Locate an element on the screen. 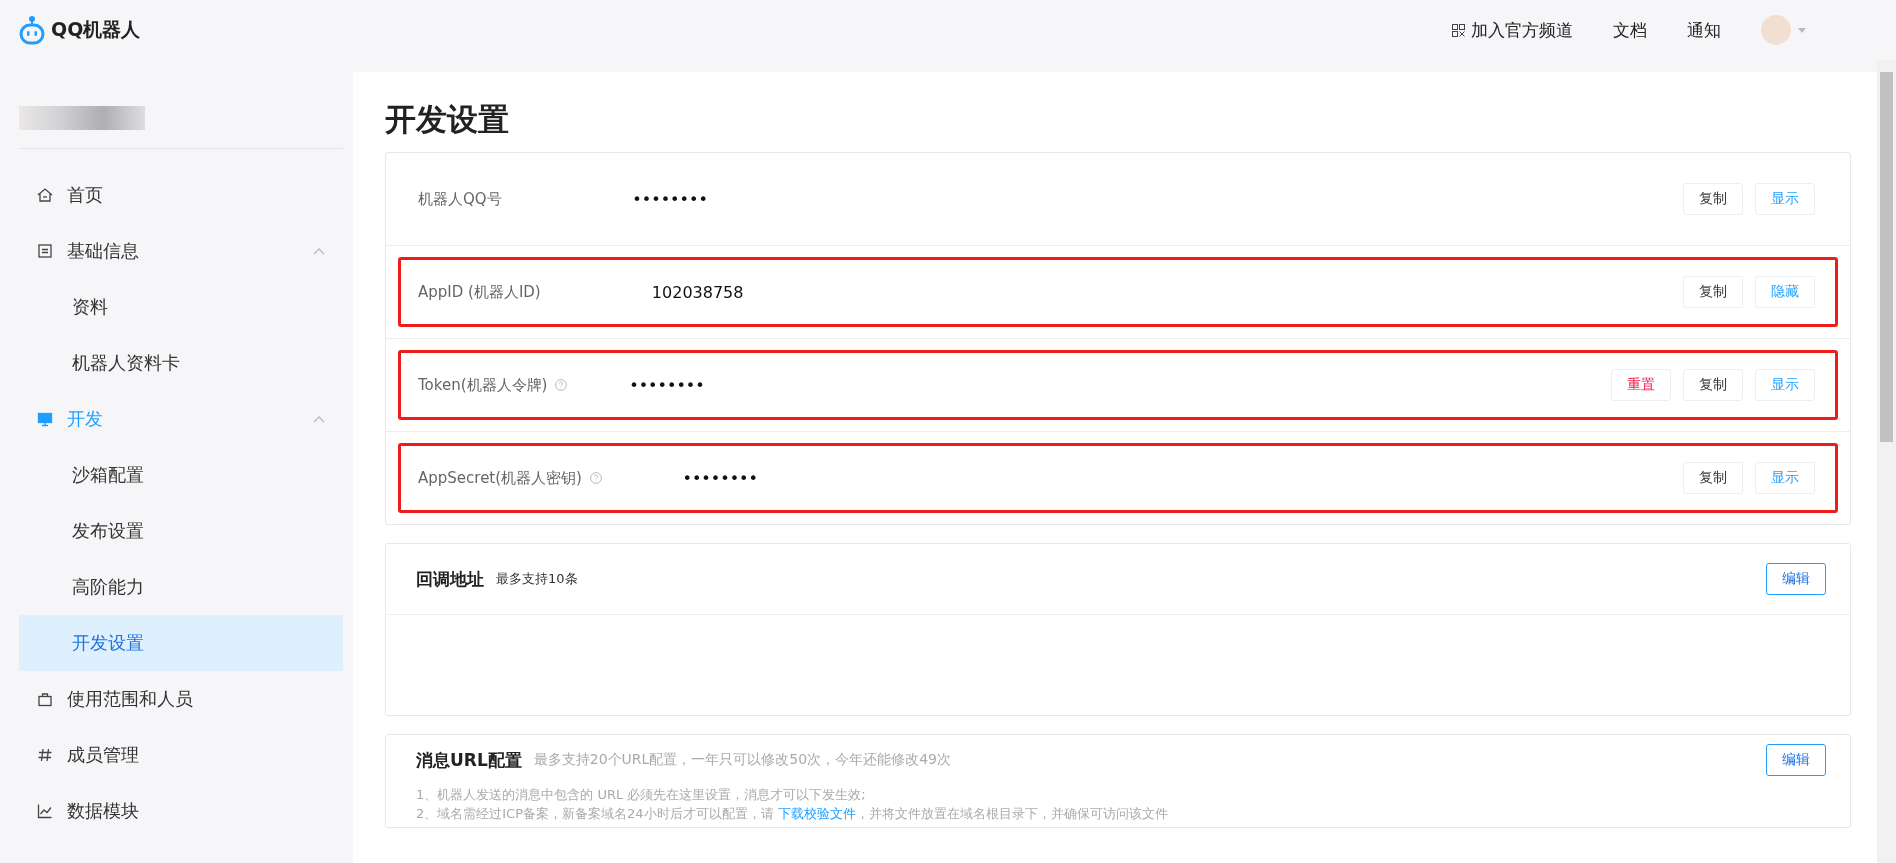  scrollbar-thumb is located at coordinates (1886, 257).